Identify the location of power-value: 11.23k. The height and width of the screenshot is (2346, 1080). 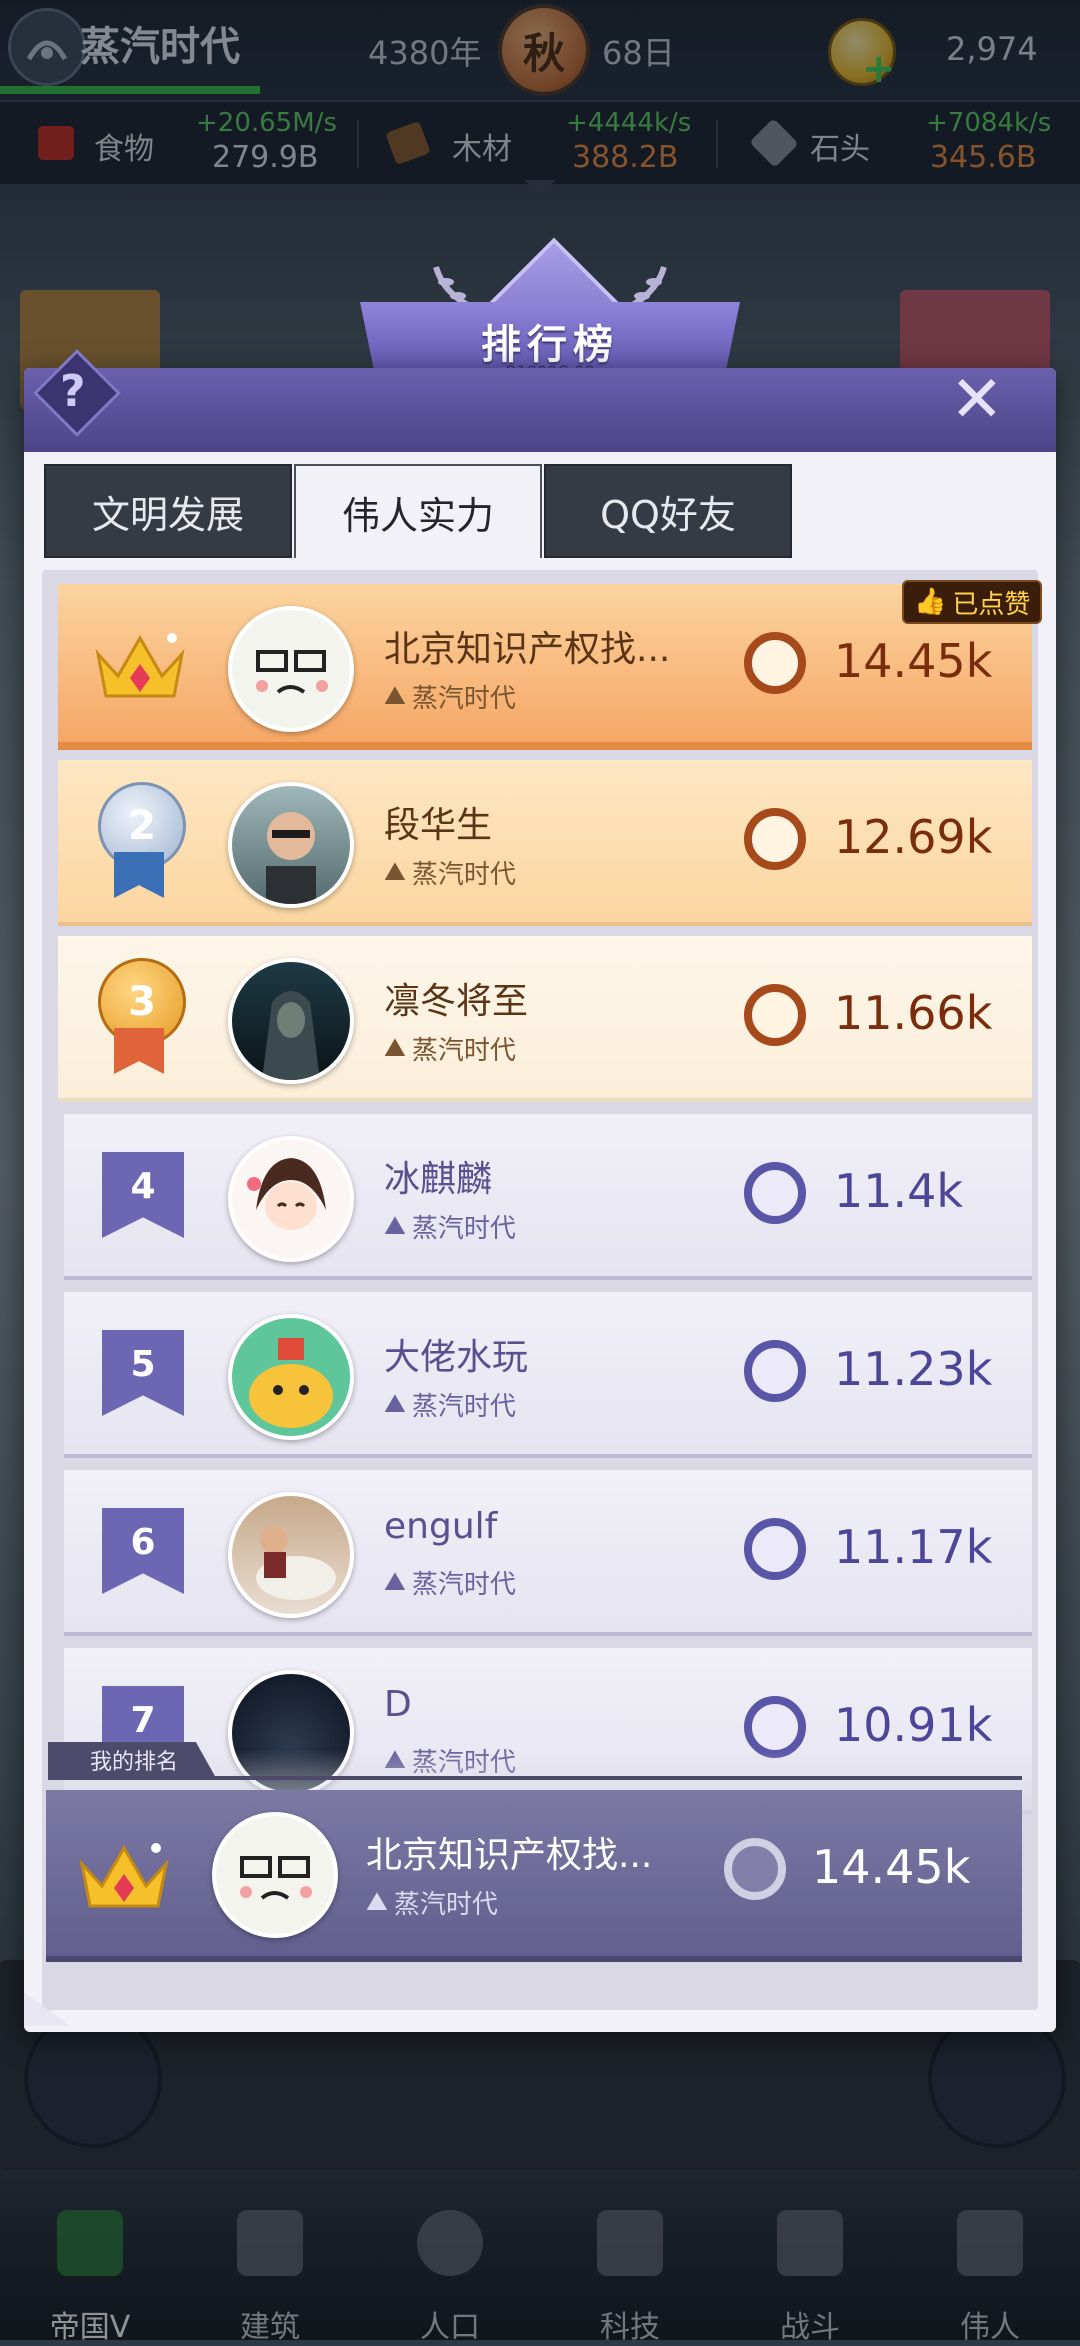
(913, 1369).